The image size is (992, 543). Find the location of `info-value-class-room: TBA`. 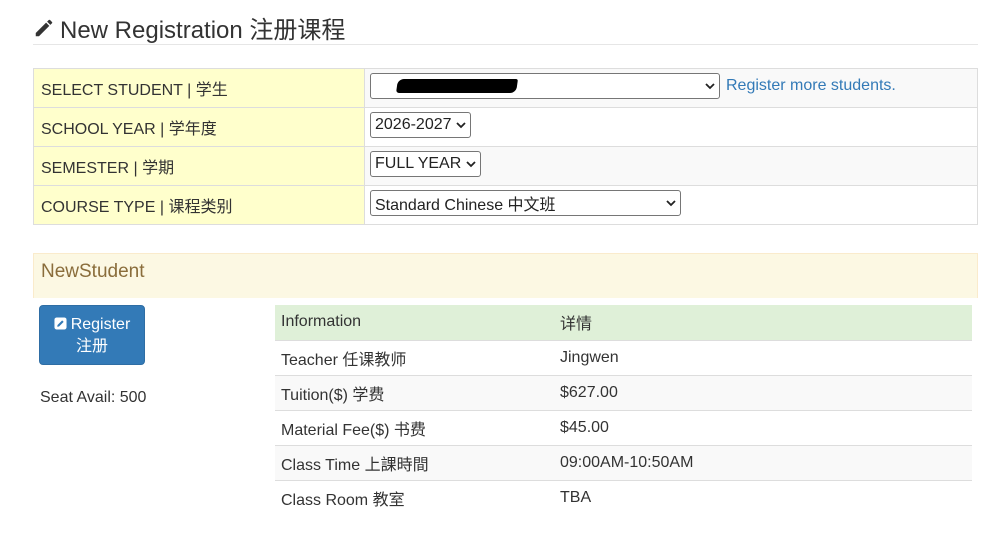

info-value-class-room: TBA is located at coordinates (763, 497).